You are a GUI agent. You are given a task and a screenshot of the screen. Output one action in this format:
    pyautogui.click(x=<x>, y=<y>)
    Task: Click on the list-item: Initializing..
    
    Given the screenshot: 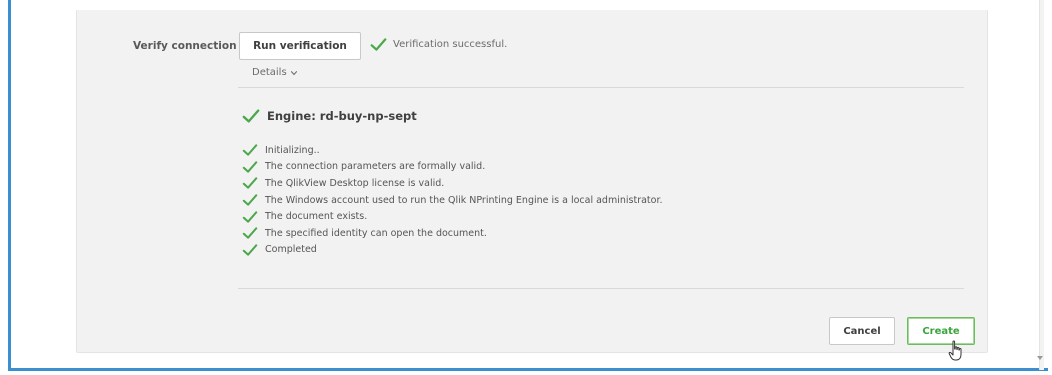 What is the action you would take?
    pyautogui.click(x=452, y=150)
    